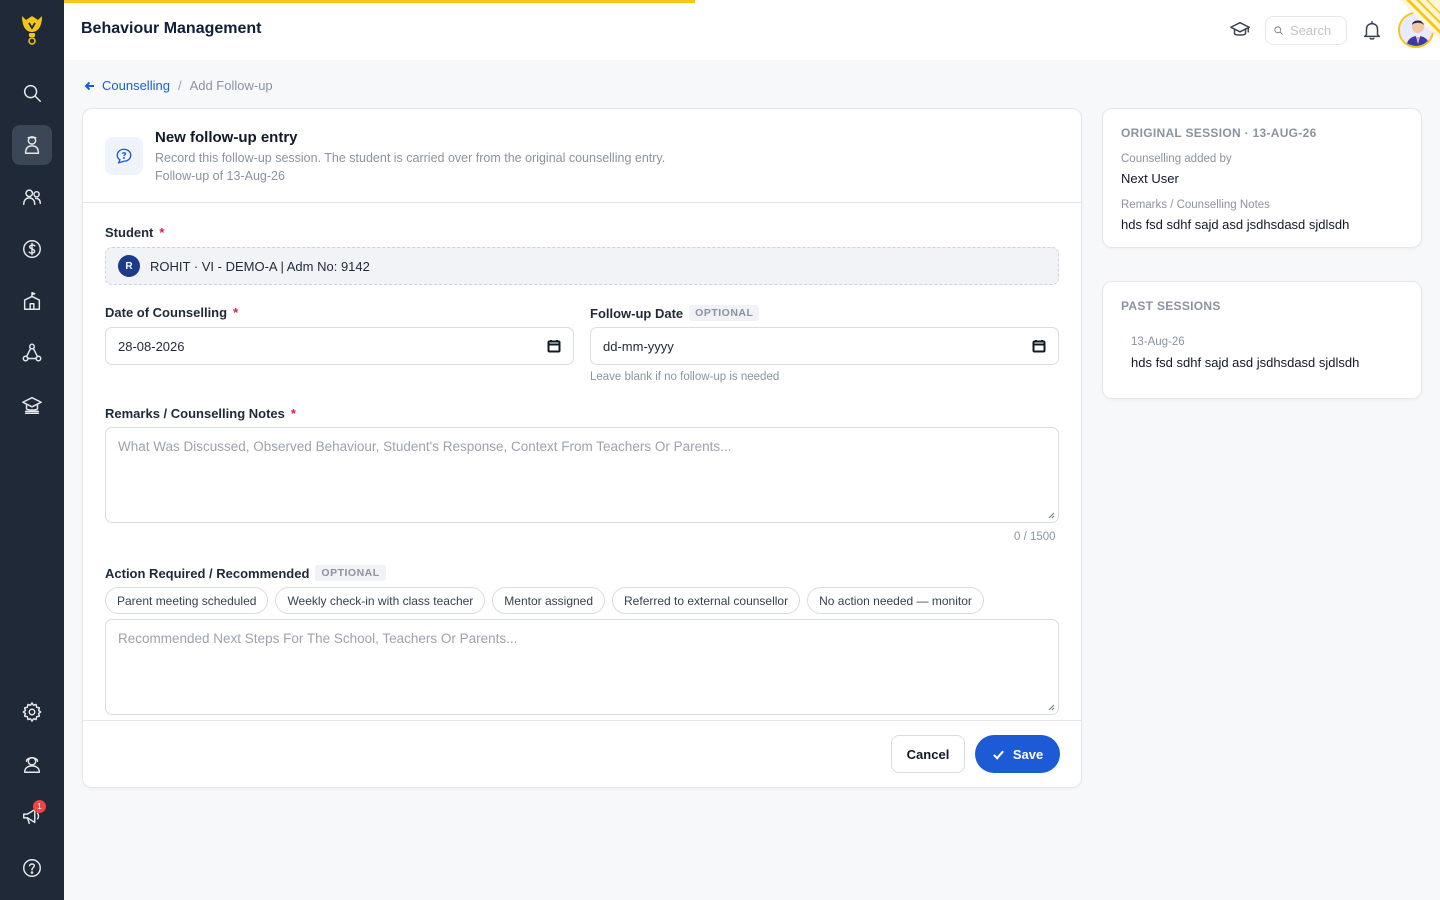 This screenshot has width=1440, height=900. I want to click on added-by-value: Next User, so click(1150, 178).